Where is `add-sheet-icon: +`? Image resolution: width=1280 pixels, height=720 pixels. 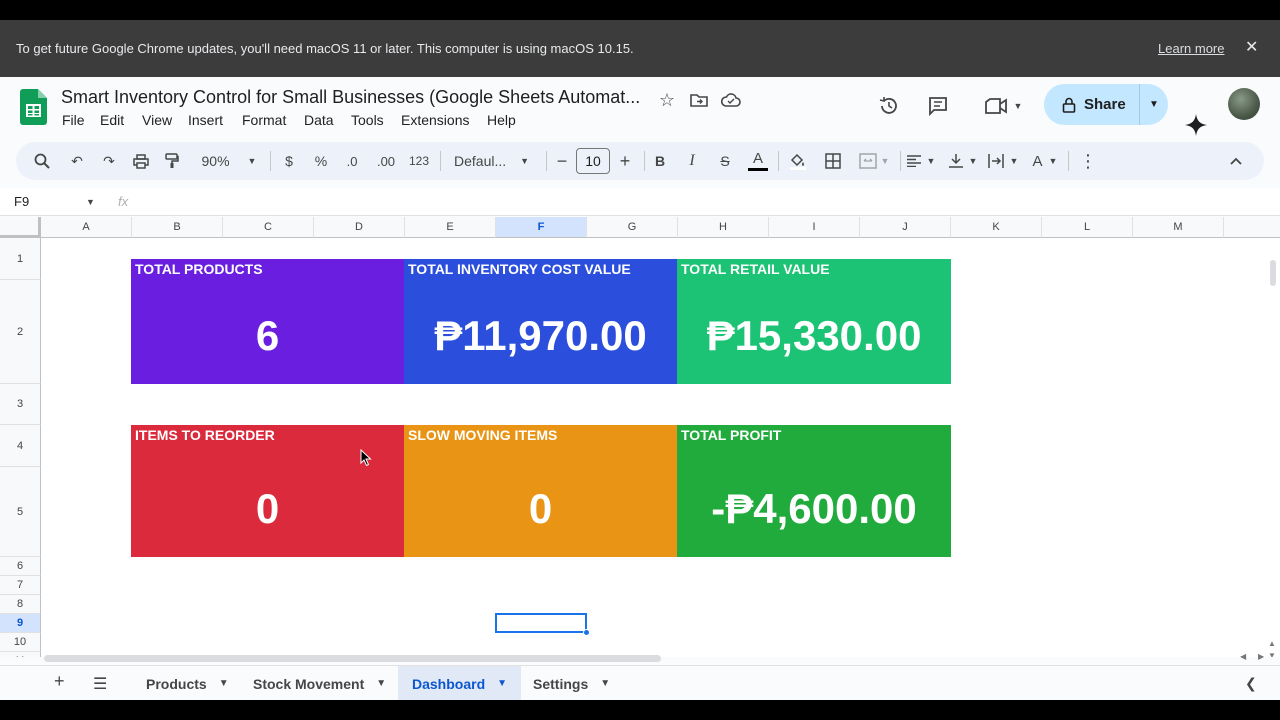 add-sheet-icon: + is located at coordinates (59, 681).